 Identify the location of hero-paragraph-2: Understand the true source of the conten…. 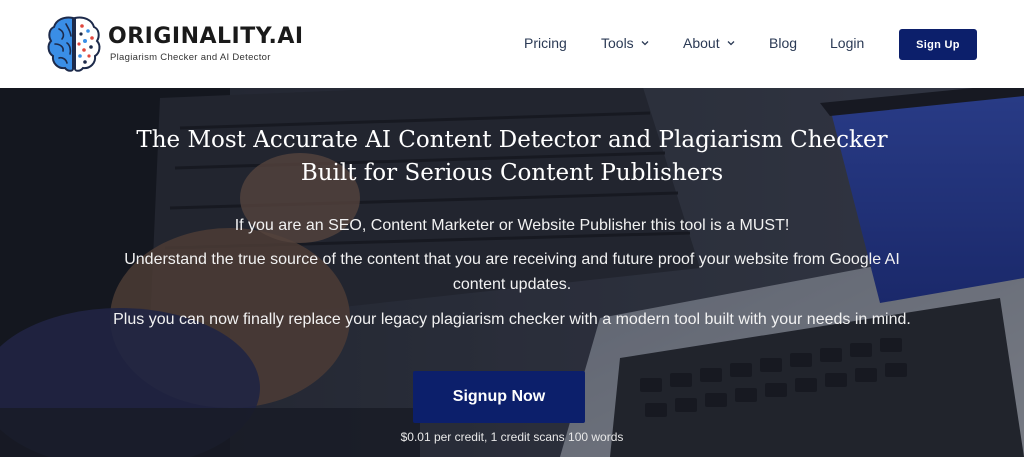
(512, 272).